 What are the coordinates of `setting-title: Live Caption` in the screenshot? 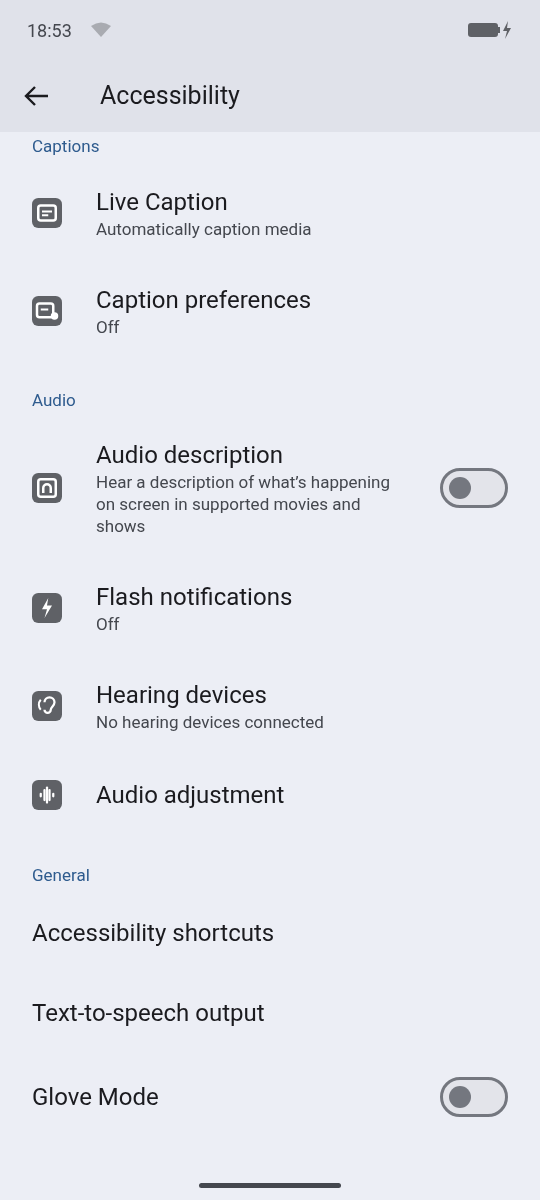 It's located at (162, 202).